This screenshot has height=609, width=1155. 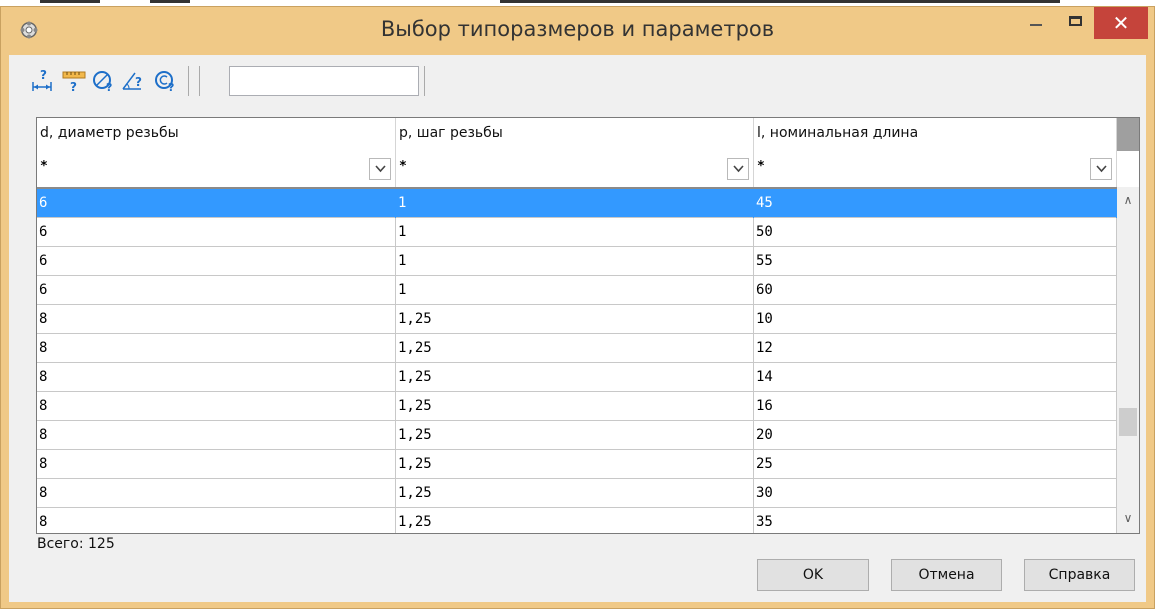 What do you see at coordinates (216, 134) in the screenshot?
I see `column-header-diameter: d, диаметр резьбы` at bounding box center [216, 134].